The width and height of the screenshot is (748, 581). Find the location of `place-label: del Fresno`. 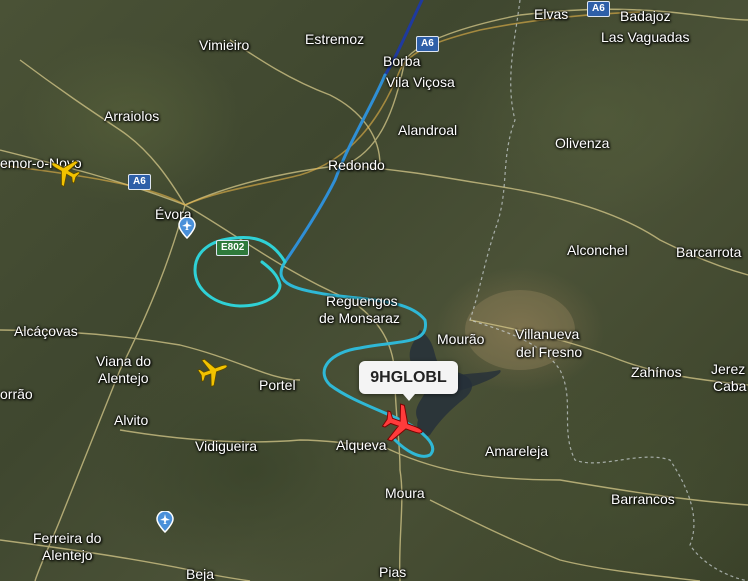

place-label: del Fresno is located at coordinates (549, 352).